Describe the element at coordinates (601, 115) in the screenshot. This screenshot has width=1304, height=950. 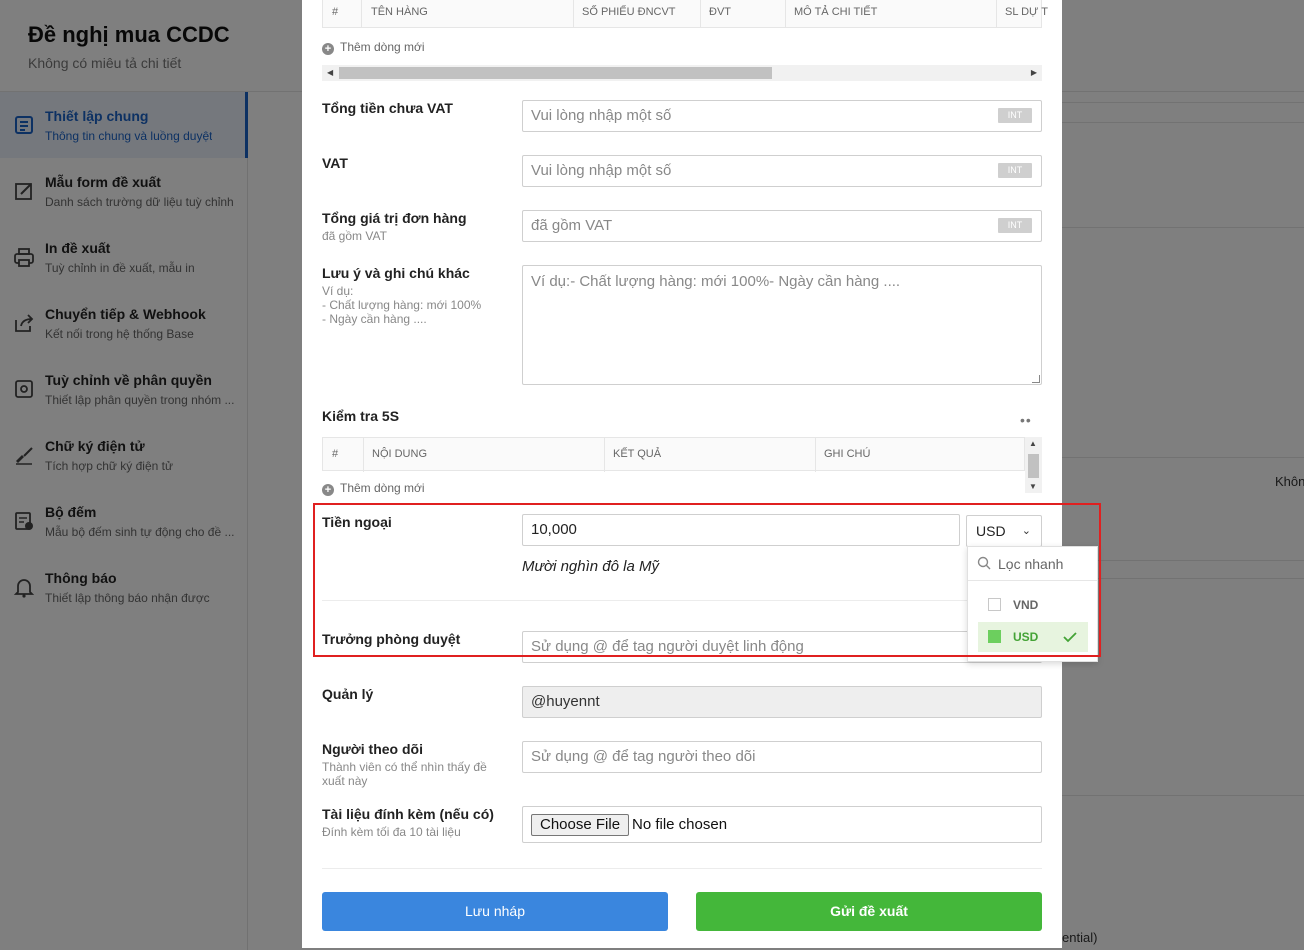
I see `subtotal-placeholder: Vui lòng nhập một số` at that location.